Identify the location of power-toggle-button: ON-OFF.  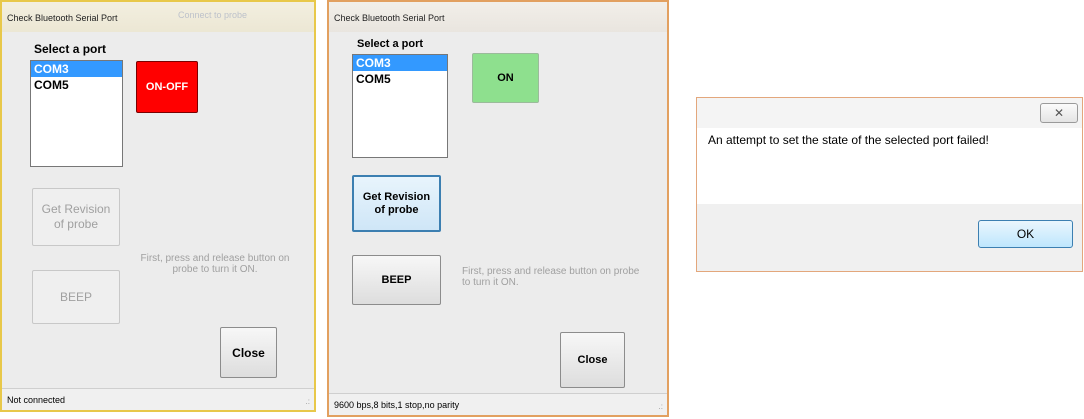
(167, 87).